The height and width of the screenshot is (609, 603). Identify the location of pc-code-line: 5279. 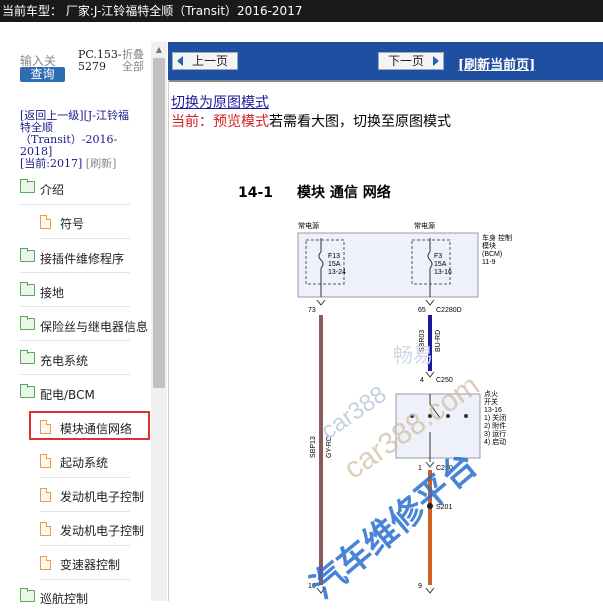
(92, 66).